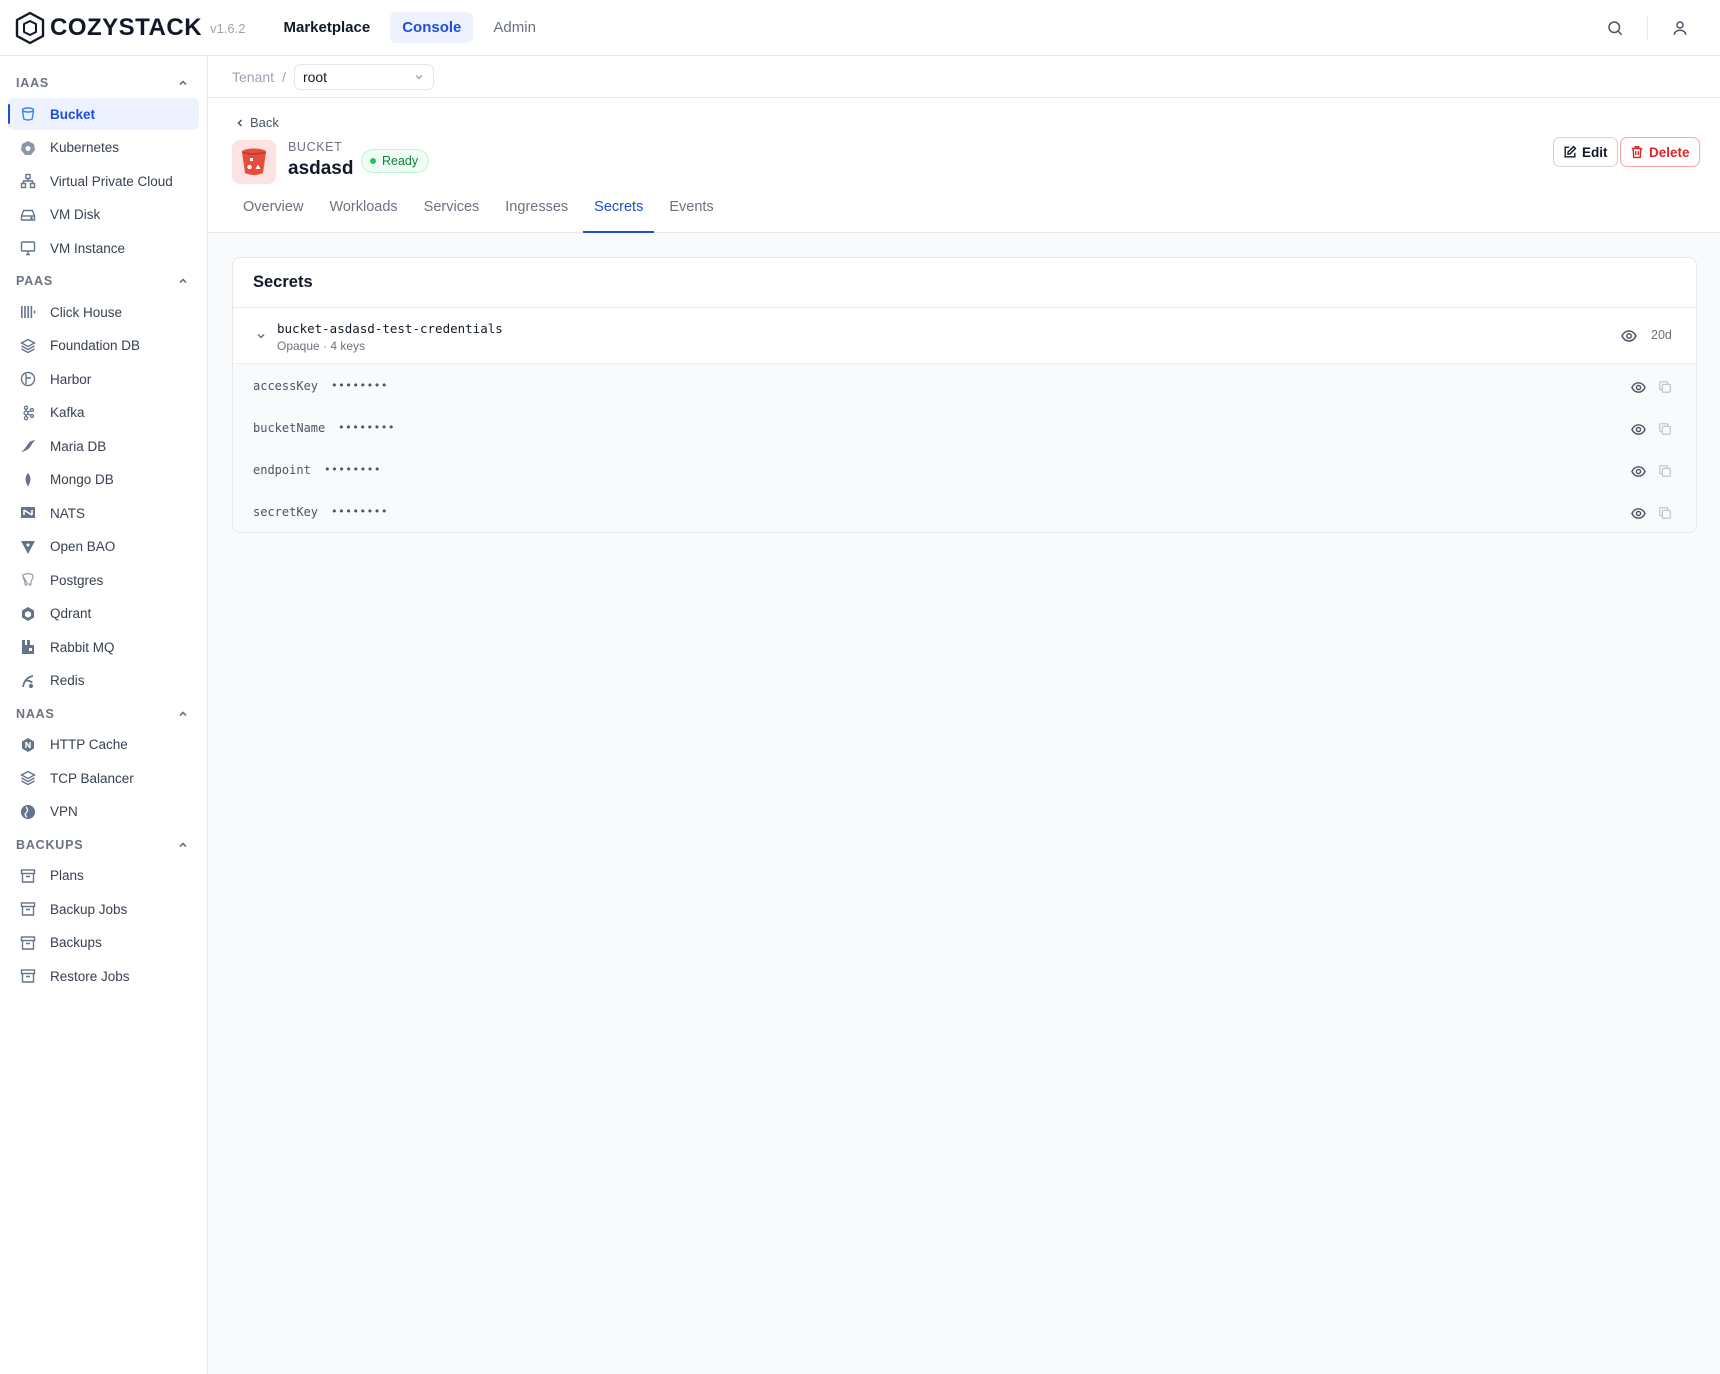 The width and height of the screenshot is (1720, 1374). I want to click on section-title: IAAS, so click(33, 83).